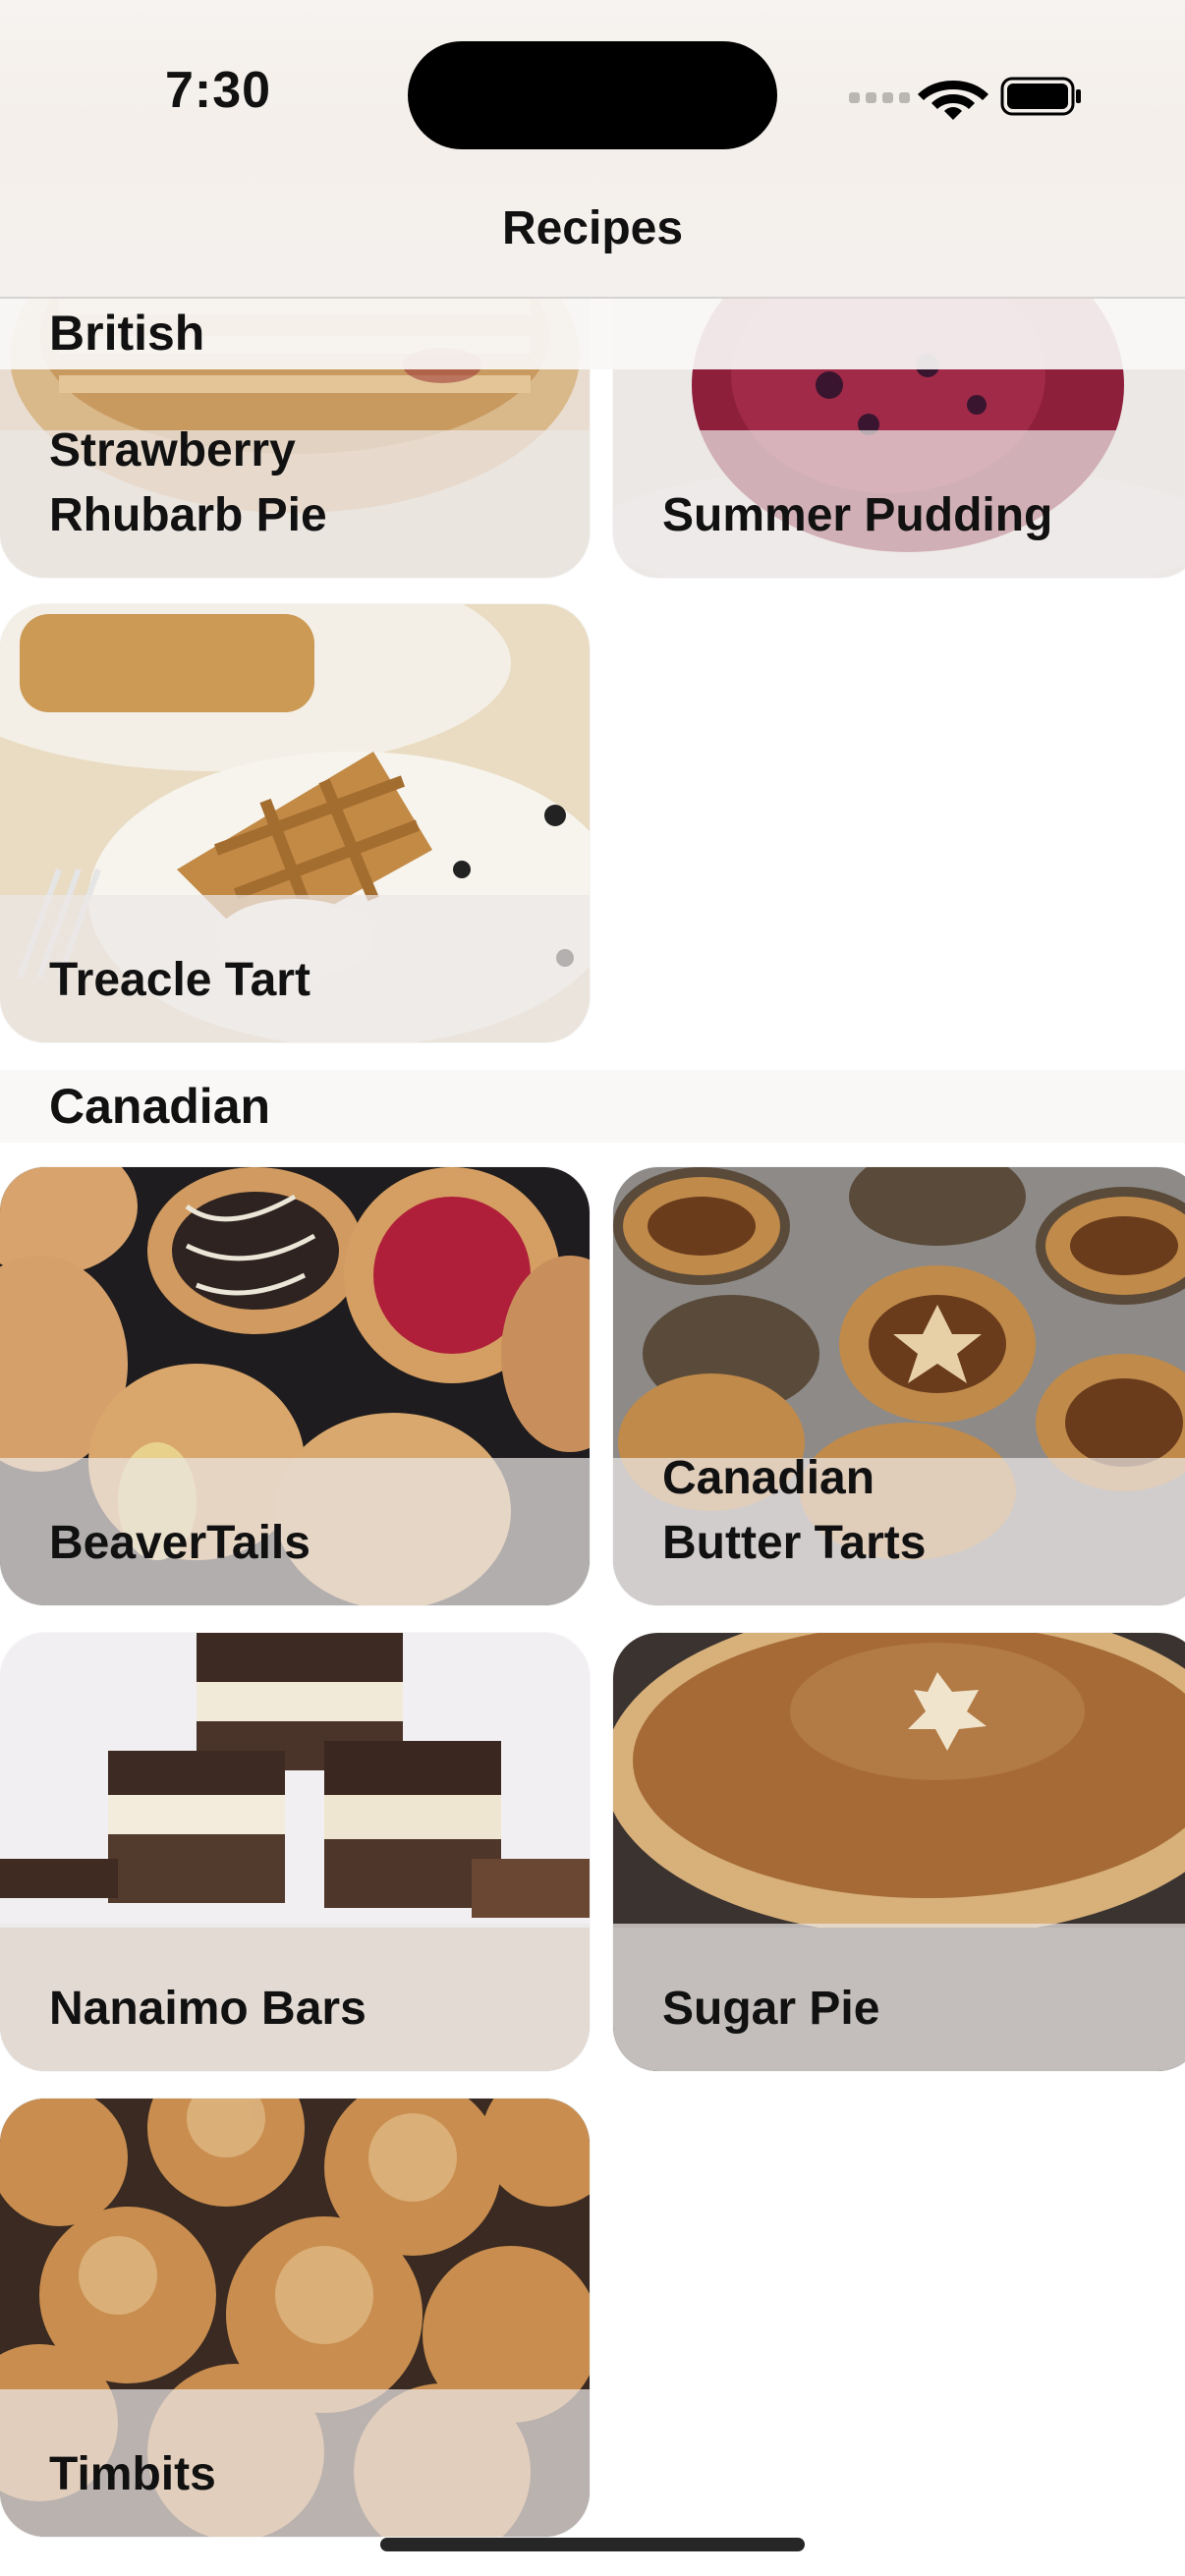 The width and height of the screenshot is (1185, 2576). Describe the element at coordinates (208, 2009) in the screenshot. I see `recipe-name: Nanaimo Bars` at that location.